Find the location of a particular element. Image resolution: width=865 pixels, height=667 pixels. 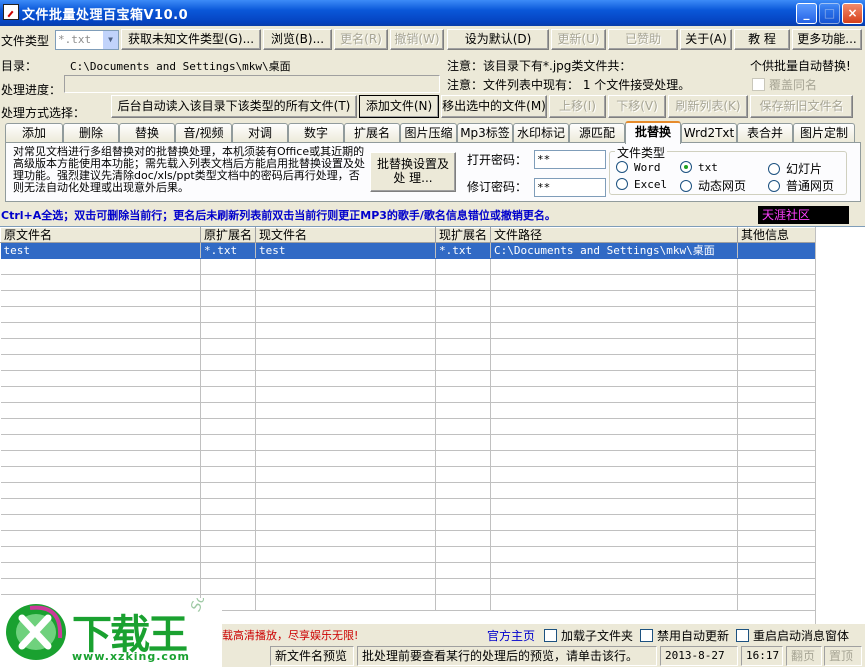

tab-batch-replace: 批替换 is located at coordinates (653, 132).